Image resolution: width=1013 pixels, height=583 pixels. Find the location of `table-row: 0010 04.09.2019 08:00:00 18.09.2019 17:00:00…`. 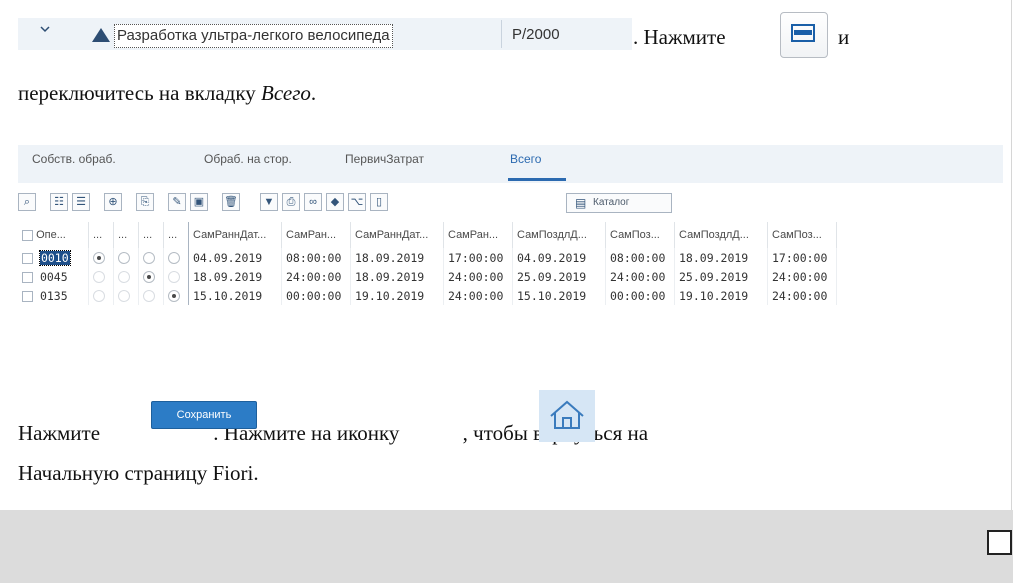

table-row: 0010 04.09.2019 08:00:00 18.09.2019 17:00:00… is located at coordinates (427, 257).